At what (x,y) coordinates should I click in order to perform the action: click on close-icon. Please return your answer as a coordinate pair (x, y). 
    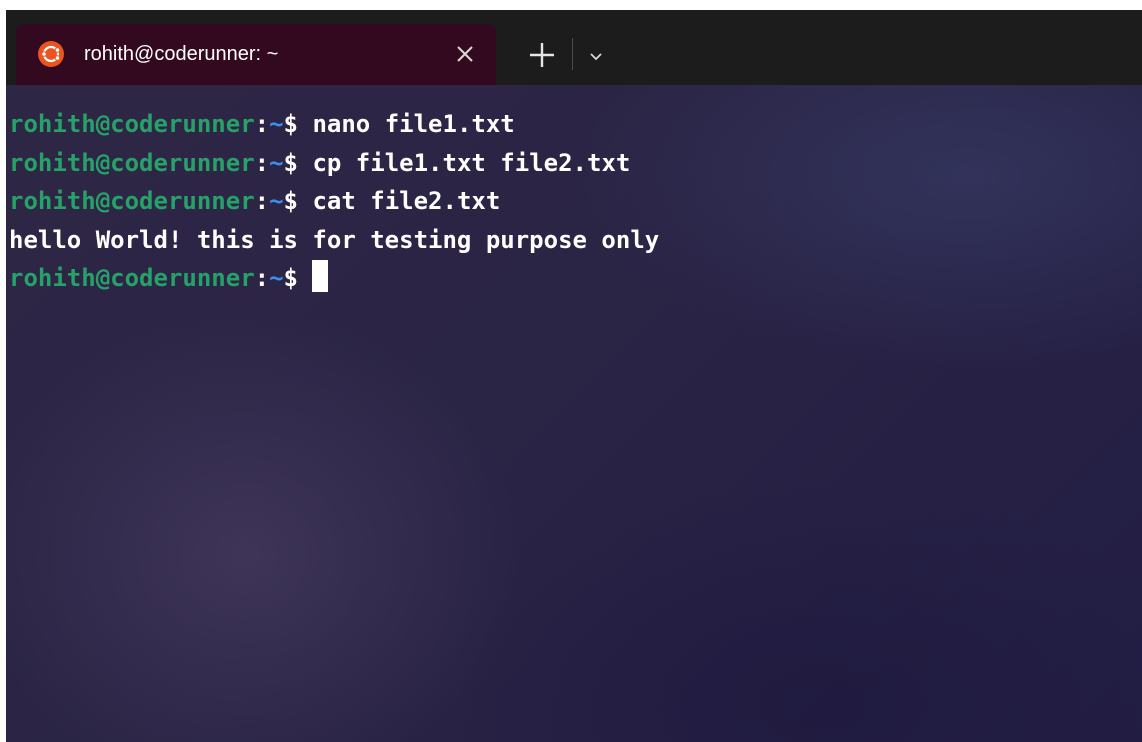
    Looking at the image, I should click on (465, 54).